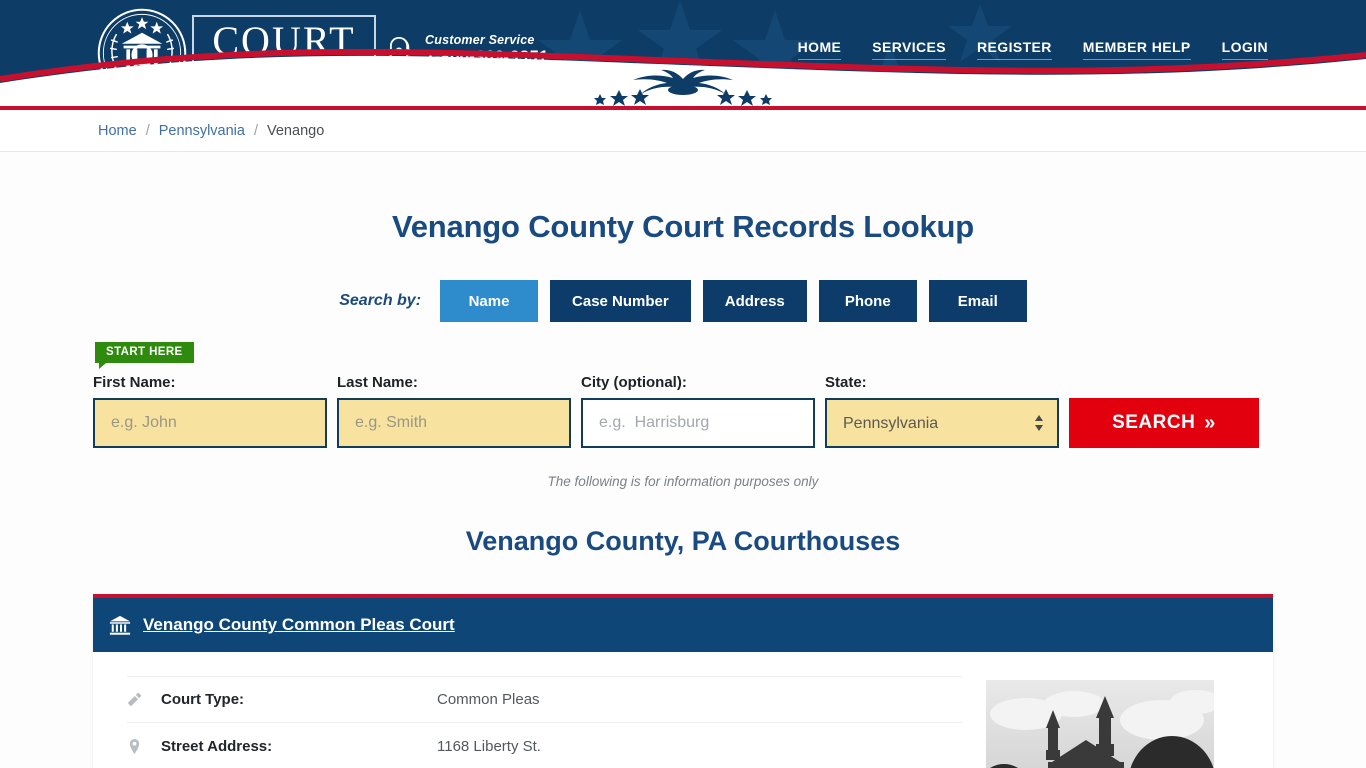 The image size is (1366, 768). Describe the element at coordinates (620, 301) in the screenshot. I see `tab-search-by-case-number: Case Number` at that location.